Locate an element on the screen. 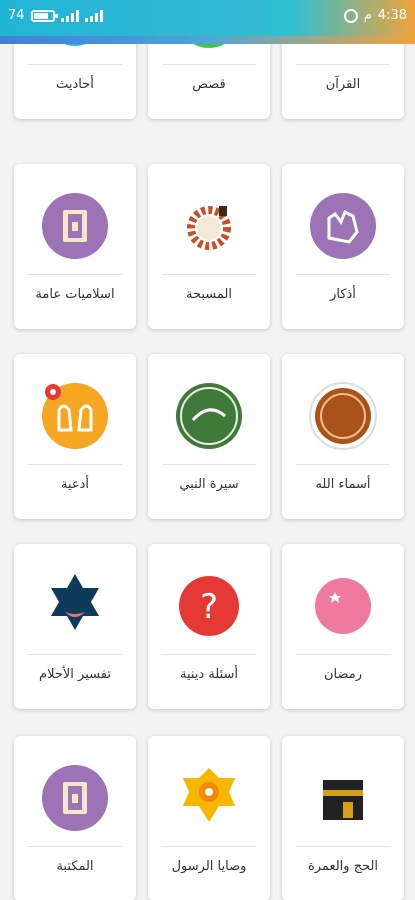  alarm-icon is located at coordinates (350, 15).